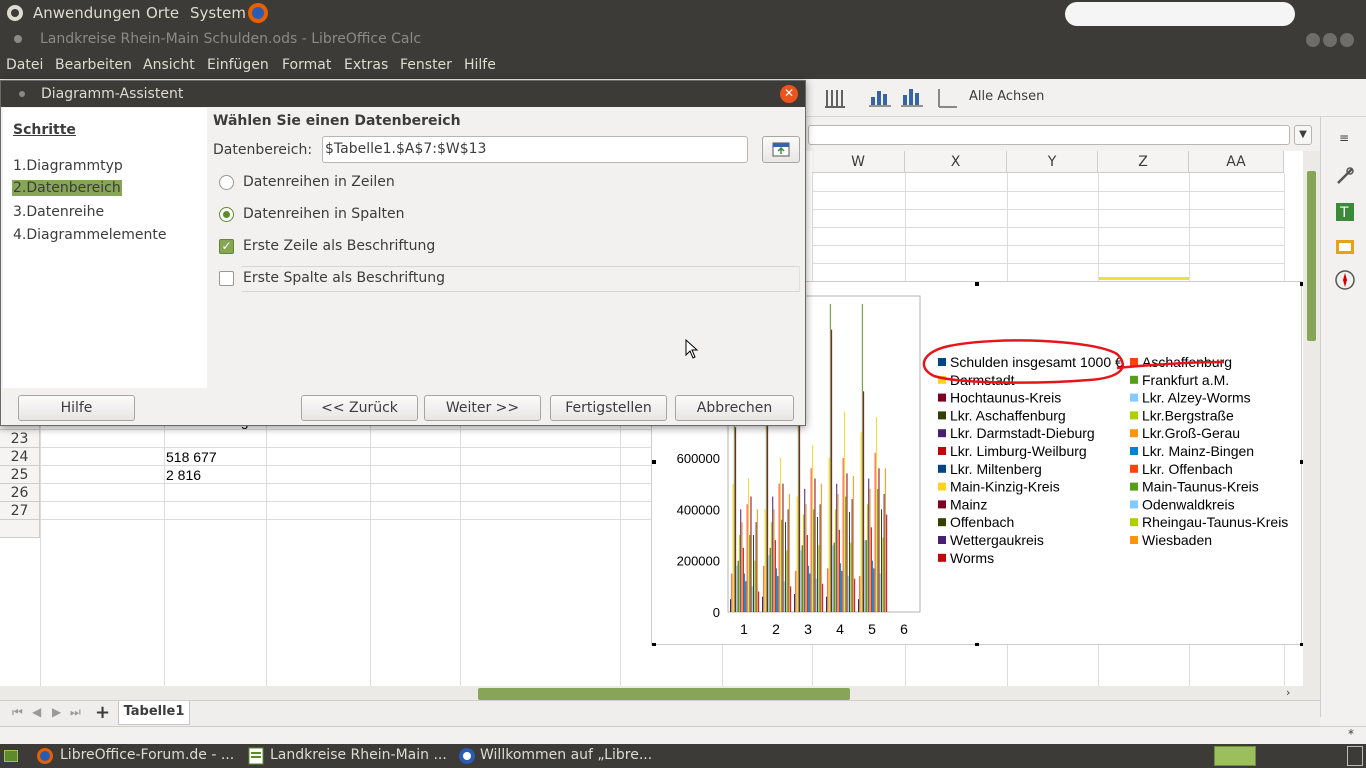  Describe the element at coordinates (956, 162) in the screenshot. I see `column-header: X` at that location.